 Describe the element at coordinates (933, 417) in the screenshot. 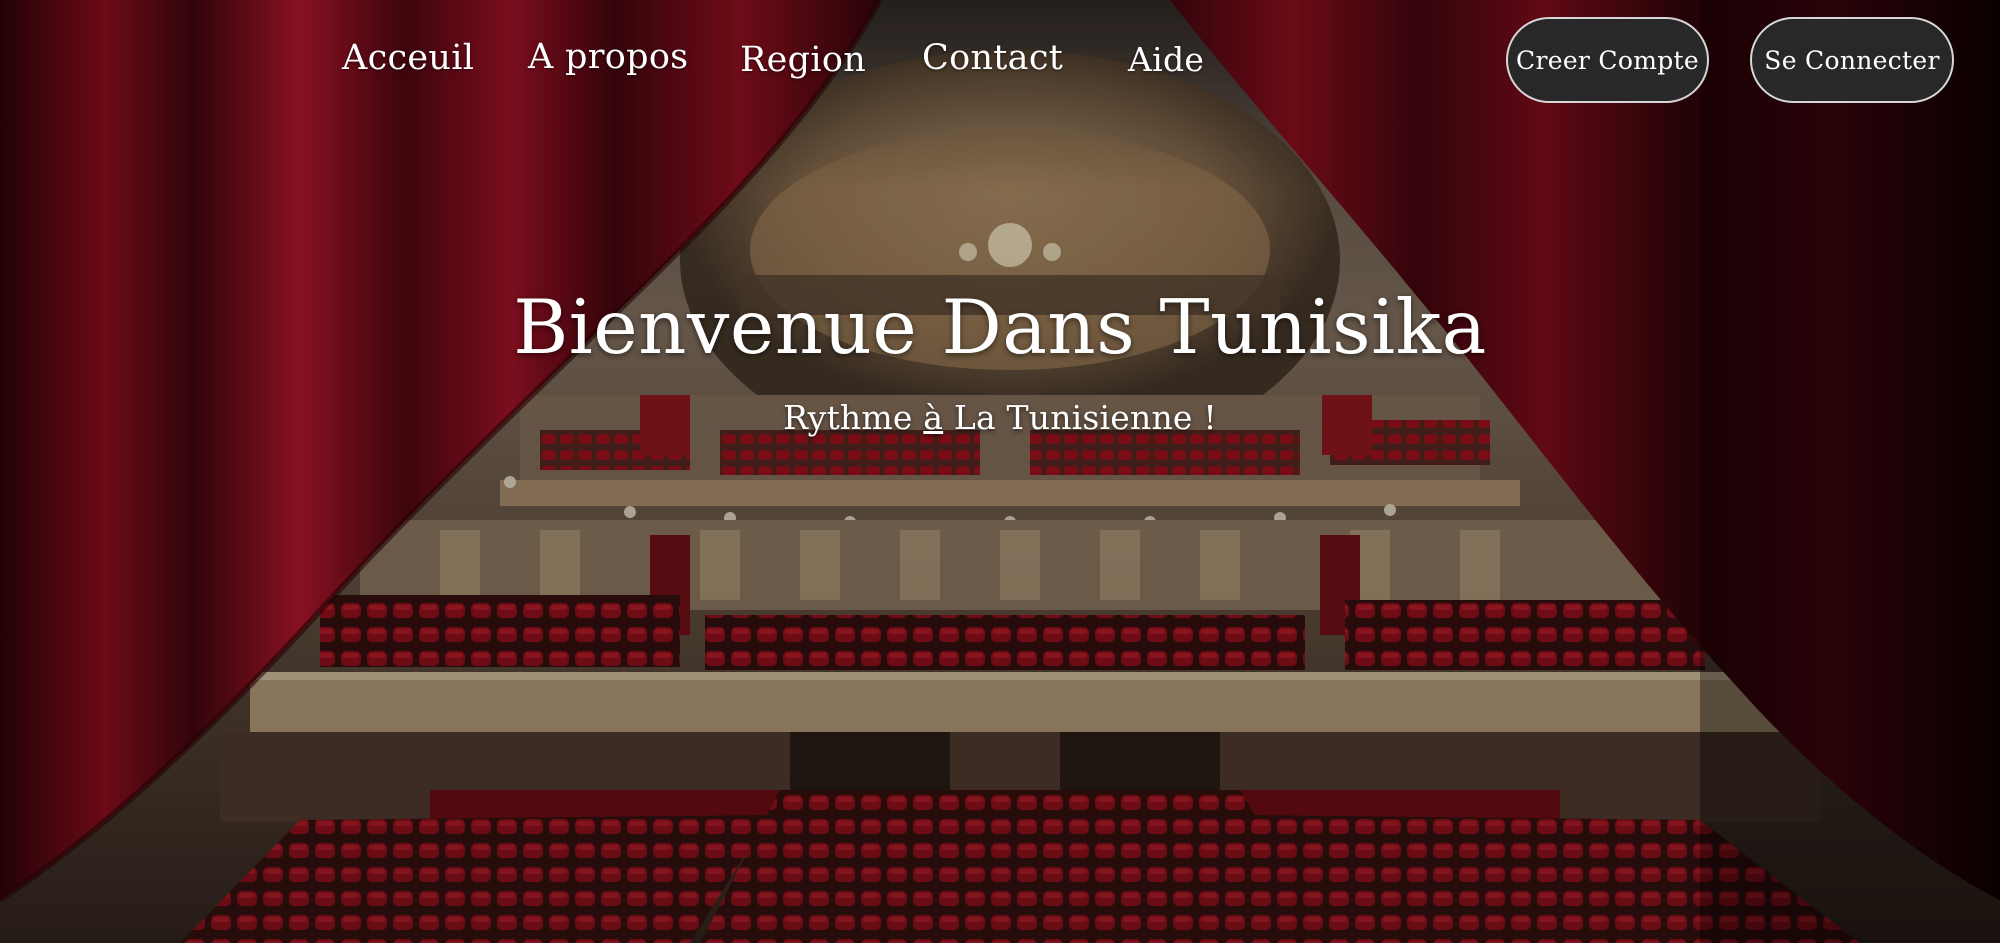

I see `hero-subtitle-link: à` at that location.